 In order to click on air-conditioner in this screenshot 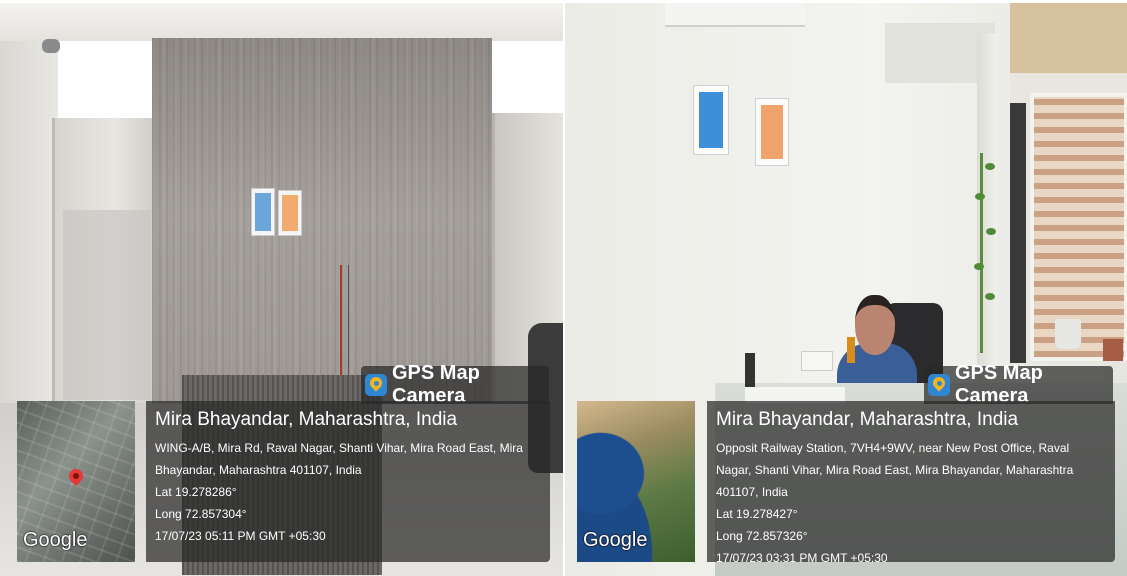, I will do `click(735, 15)`.